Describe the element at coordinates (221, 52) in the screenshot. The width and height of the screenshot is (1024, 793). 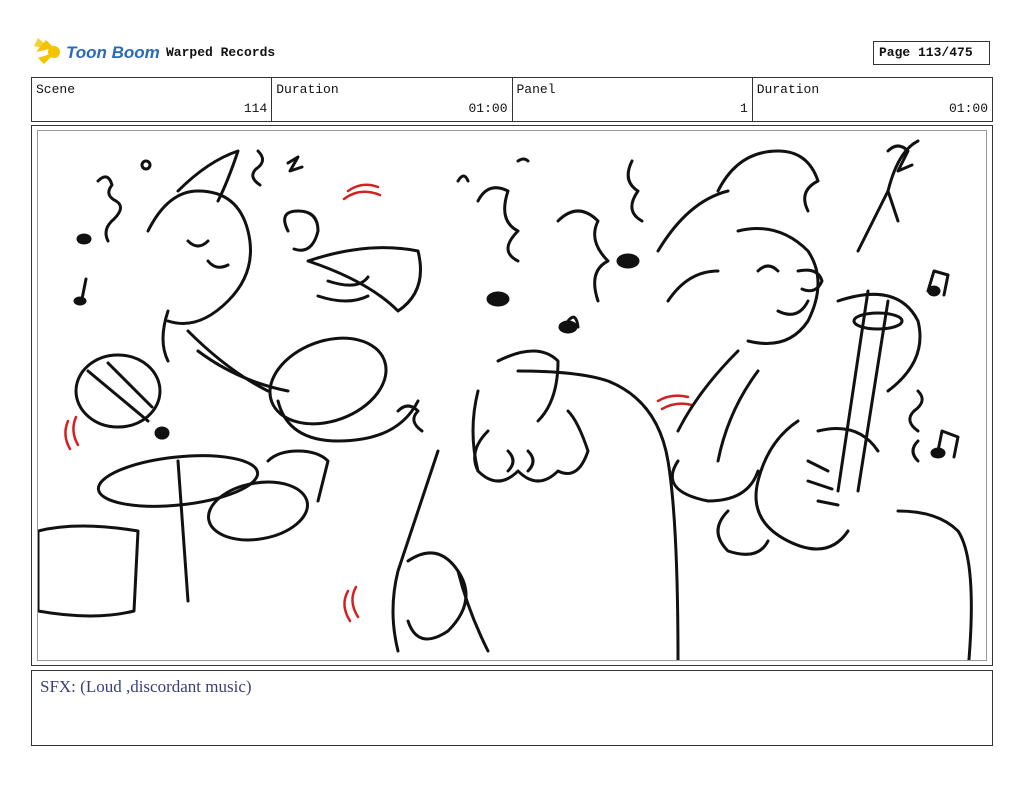
I see `project-title: Warped Records` at that location.